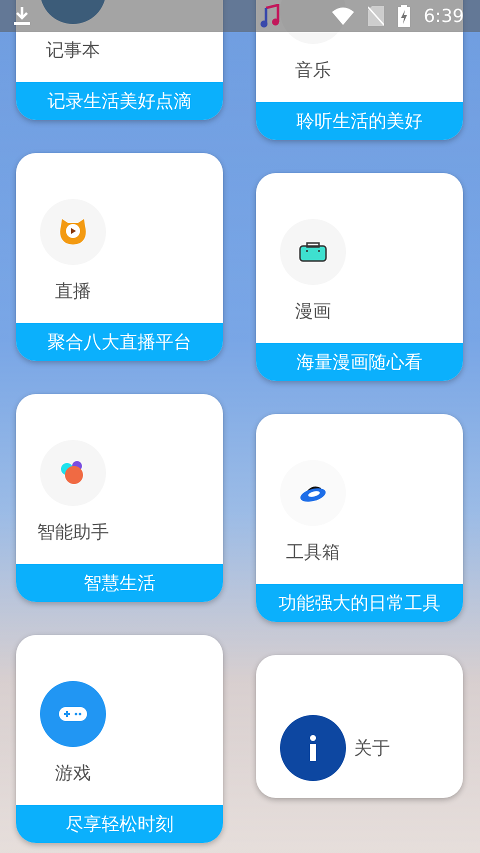 Image resolution: width=480 pixels, height=853 pixels. What do you see at coordinates (359, 362) in the screenshot?
I see `card-footer: 海量漫画随心看` at bounding box center [359, 362].